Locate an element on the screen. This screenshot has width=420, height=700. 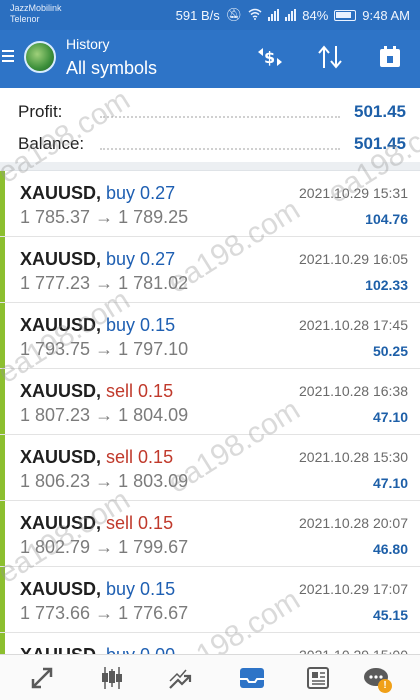
trade-prices: 1 785.37 → 1 789.25 is located at coordinates (104, 217).